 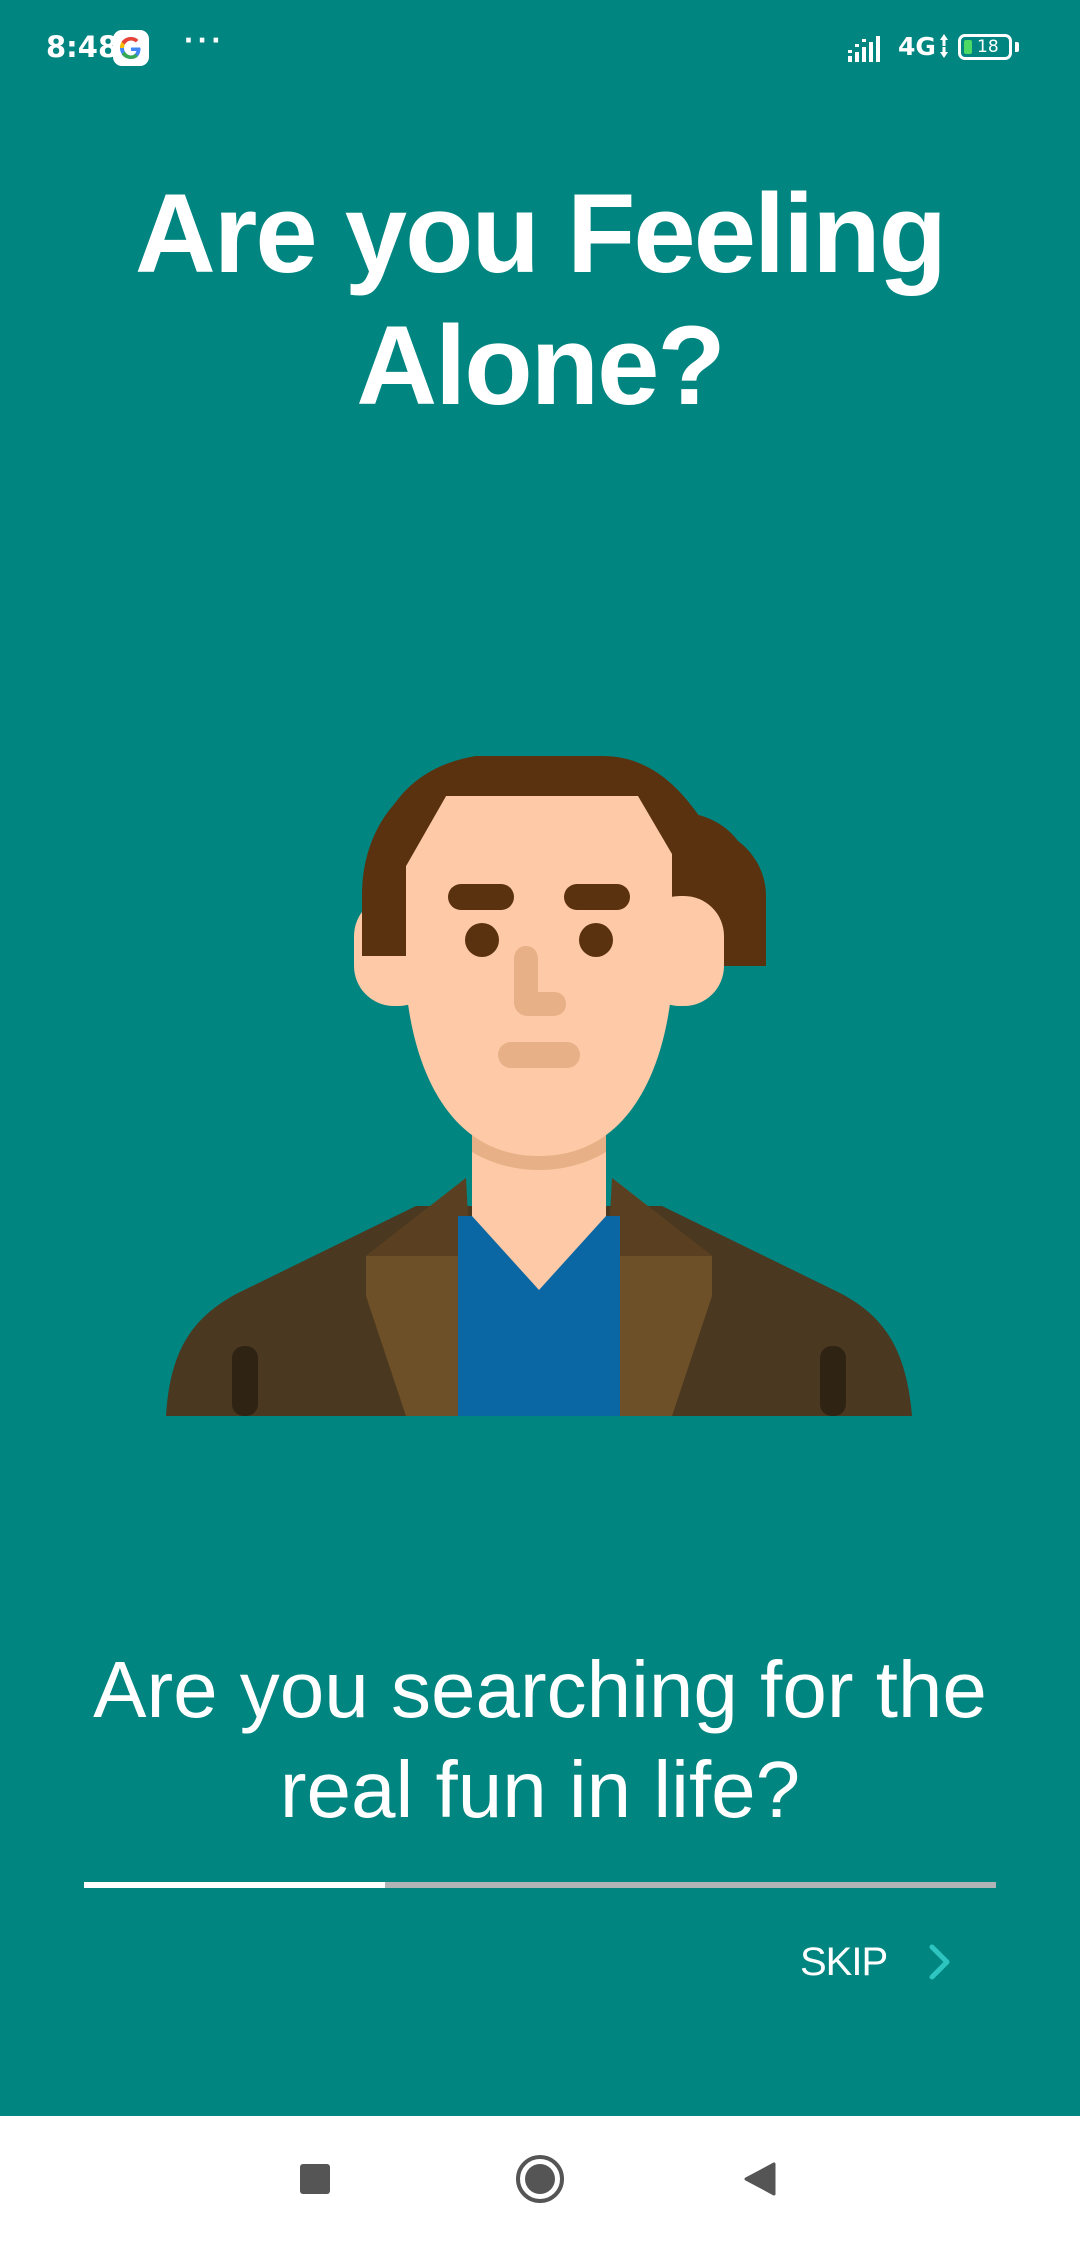 What do you see at coordinates (540, 1885) in the screenshot?
I see `onboarding-progress` at bounding box center [540, 1885].